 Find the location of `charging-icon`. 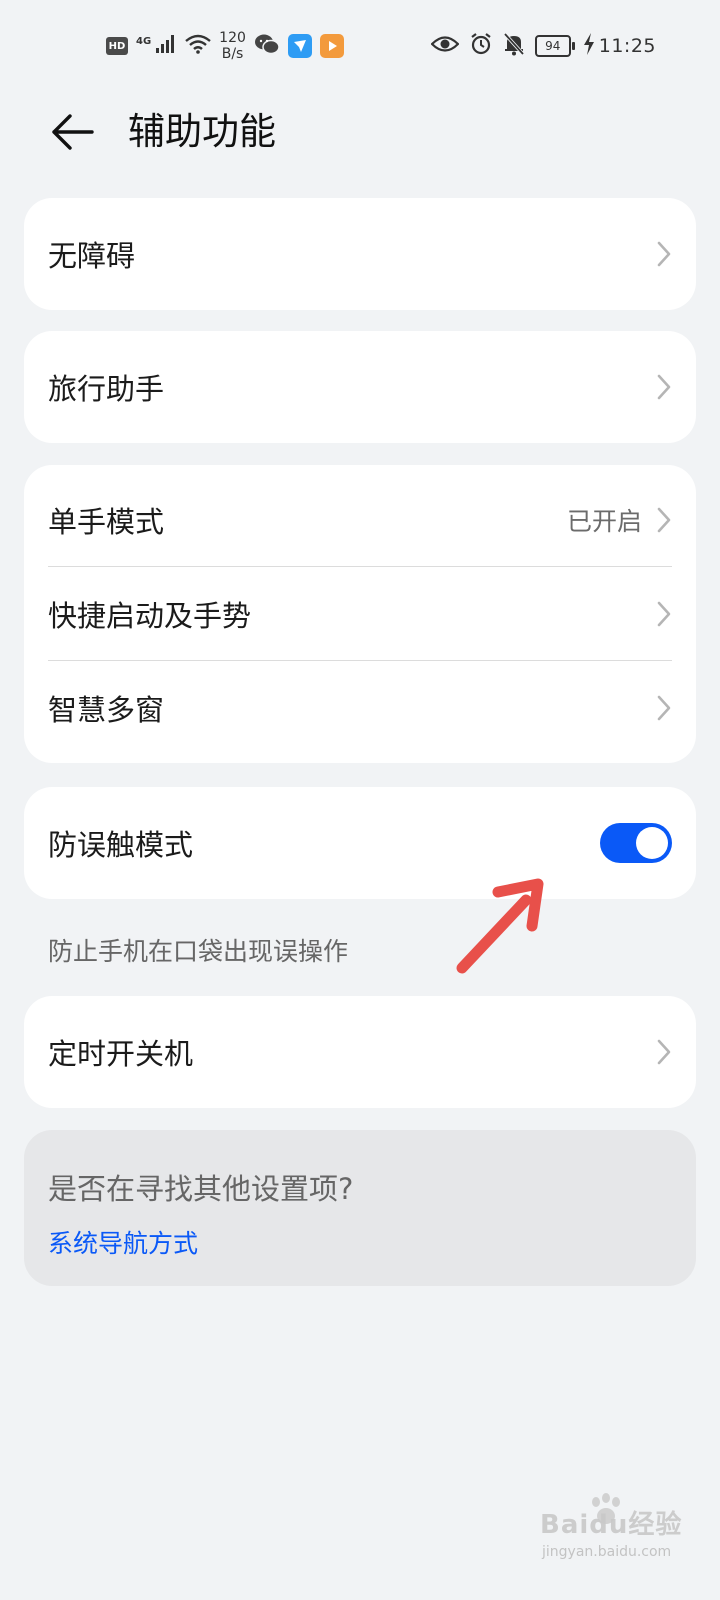

charging-icon is located at coordinates (589, 46).